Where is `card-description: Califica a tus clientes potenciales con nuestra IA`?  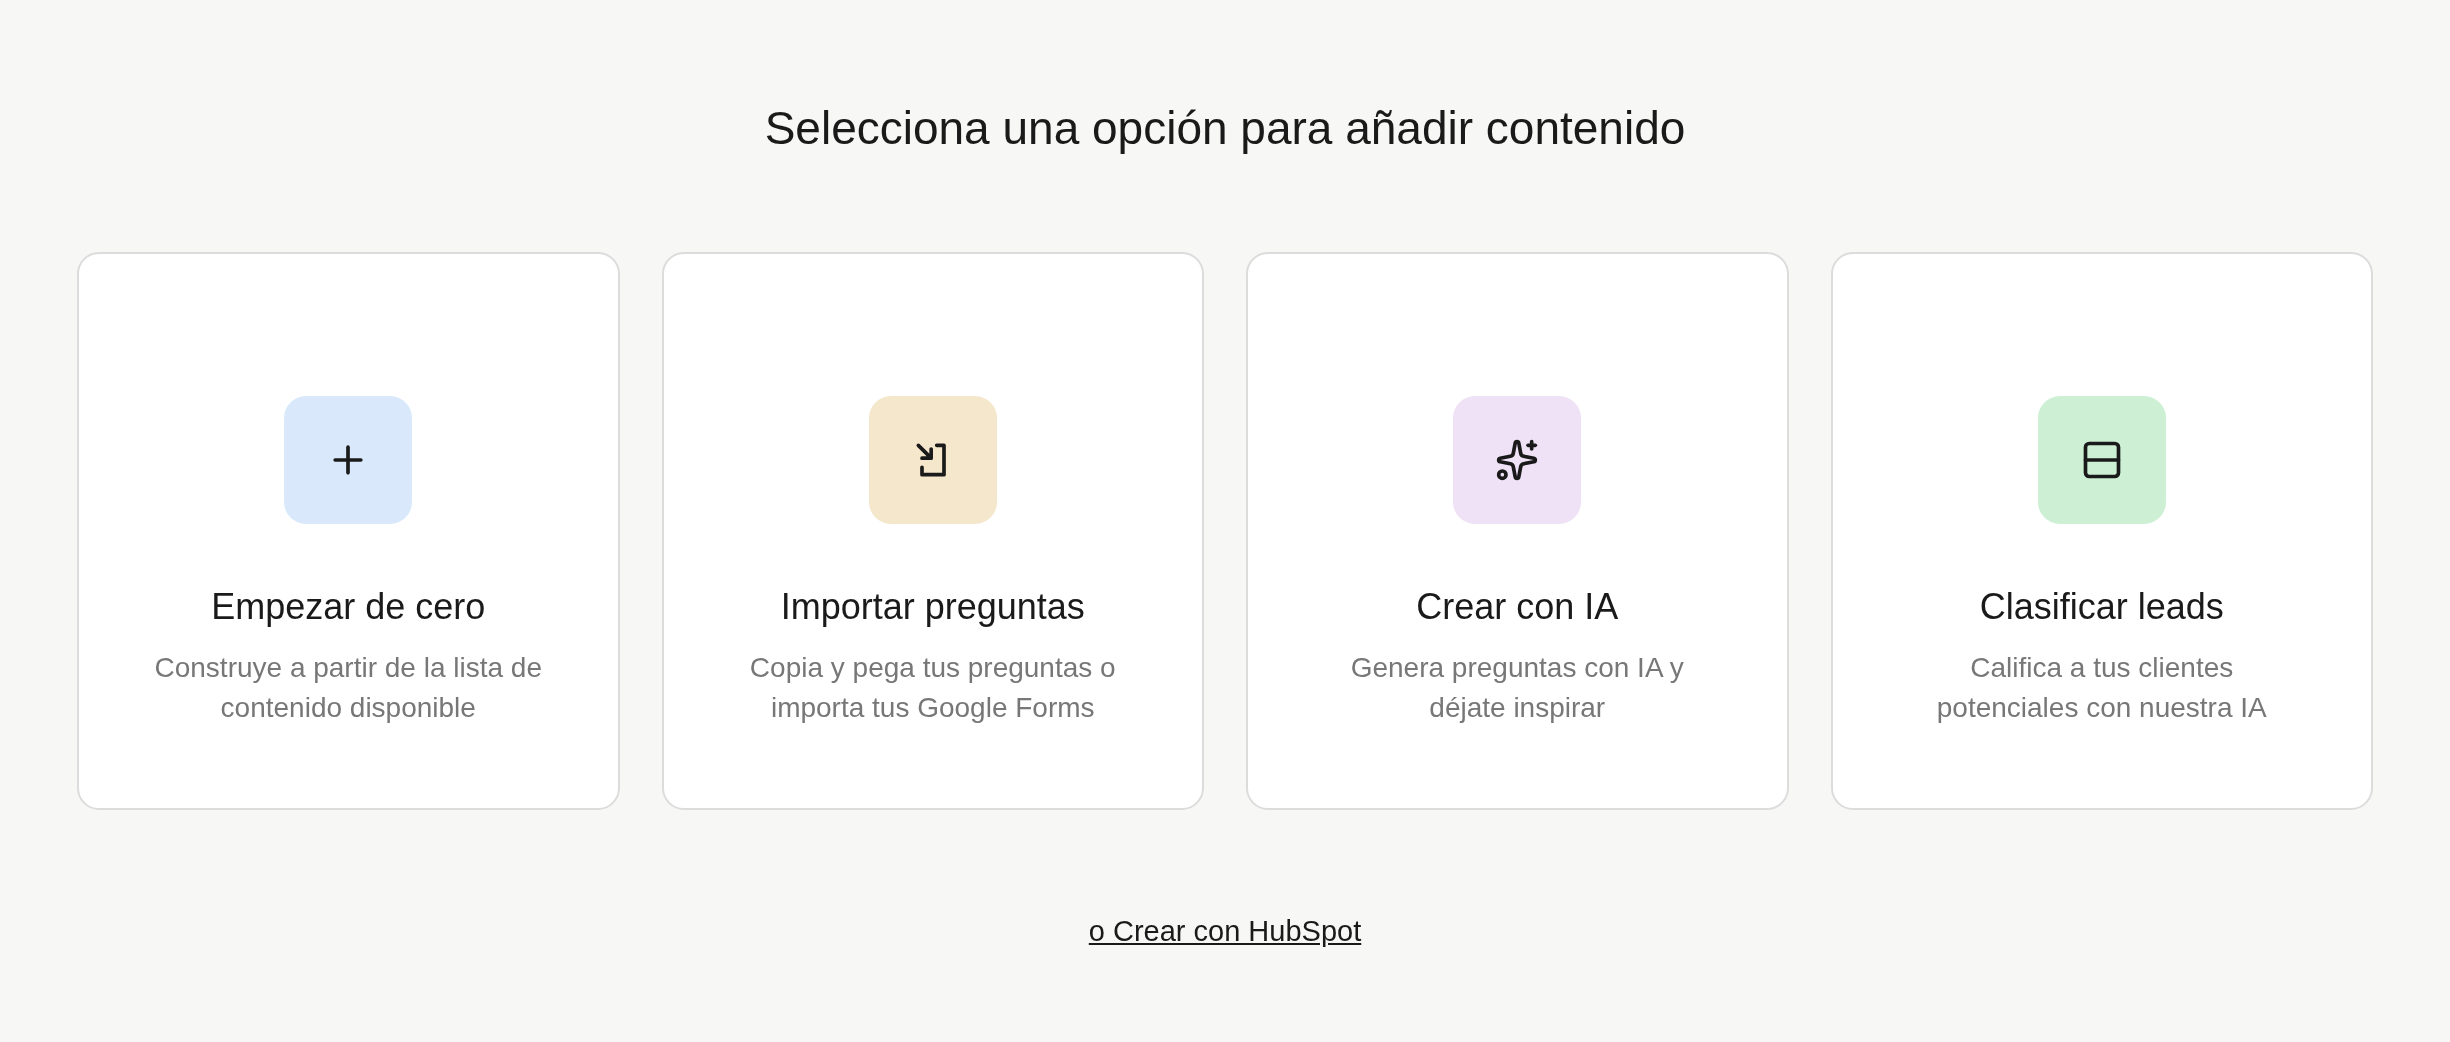 card-description: Califica a tus clientes potenciales con nuestra IA is located at coordinates (2101, 688).